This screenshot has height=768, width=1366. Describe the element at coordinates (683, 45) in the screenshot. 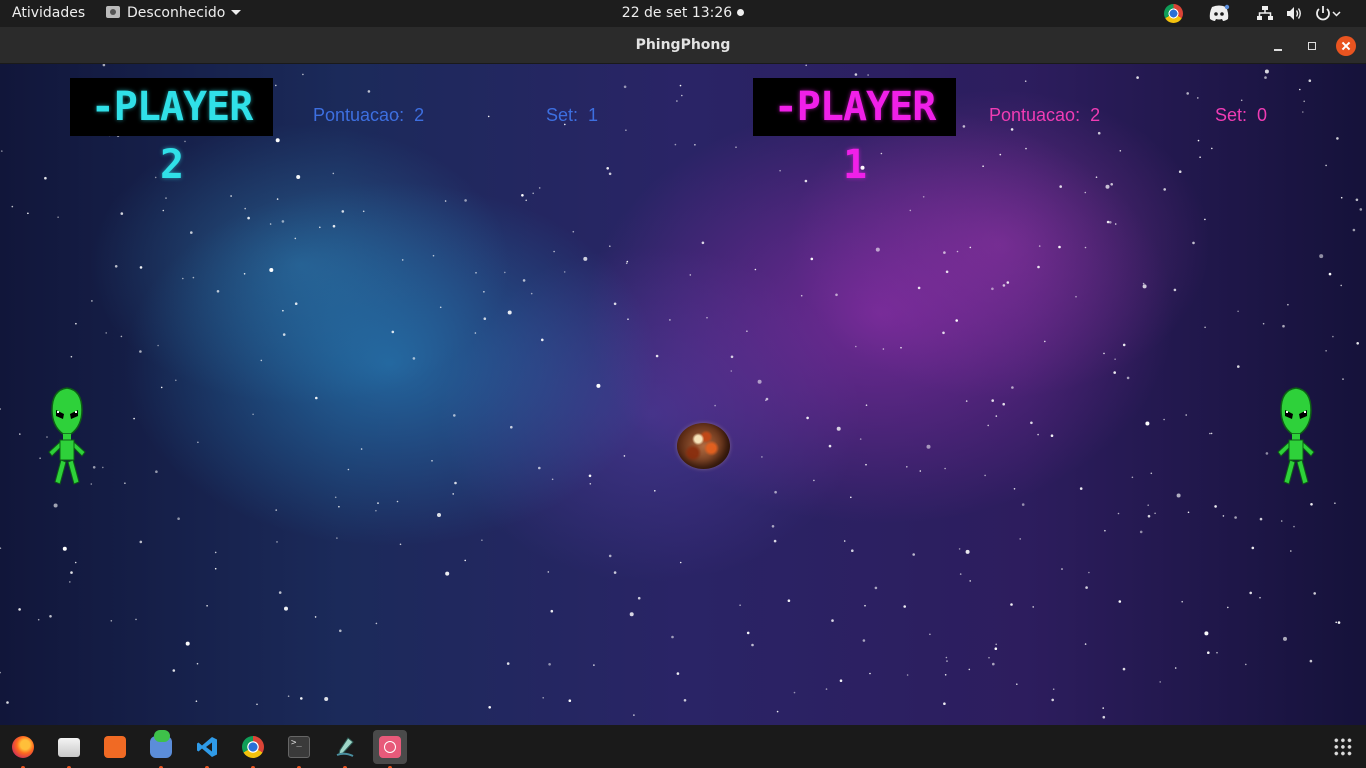

I see `window-titlebar: PhingPhong` at that location.